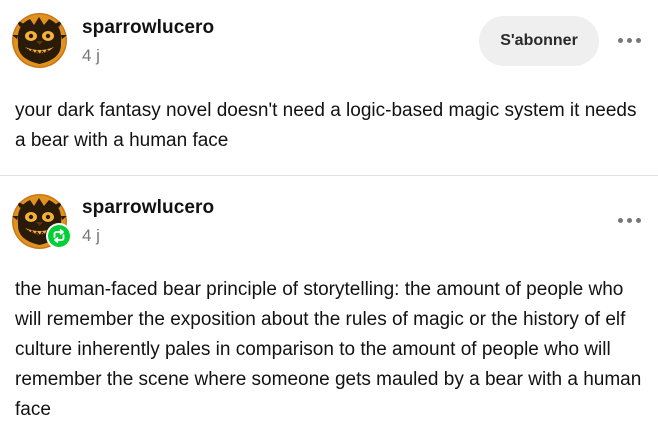 This screenshot has width=658, height=440. Describe the element at coordinates (539, 41) in the screenshot. I see `follow-button: S'abonner` at that location.